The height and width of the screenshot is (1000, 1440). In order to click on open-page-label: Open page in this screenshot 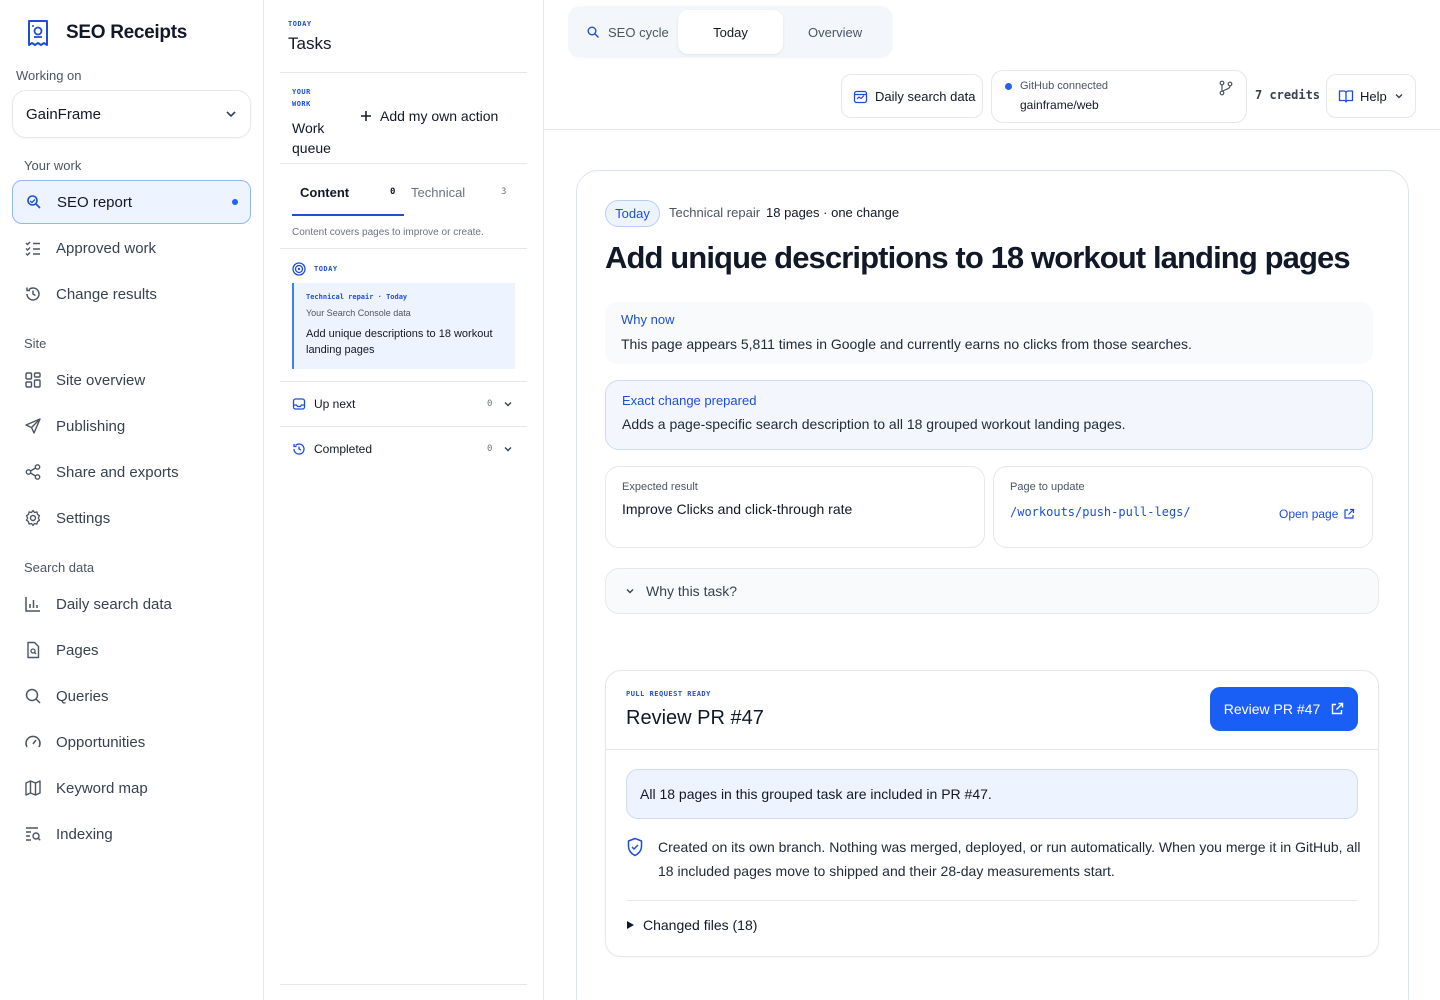, I will do `click(1309, 514)`.